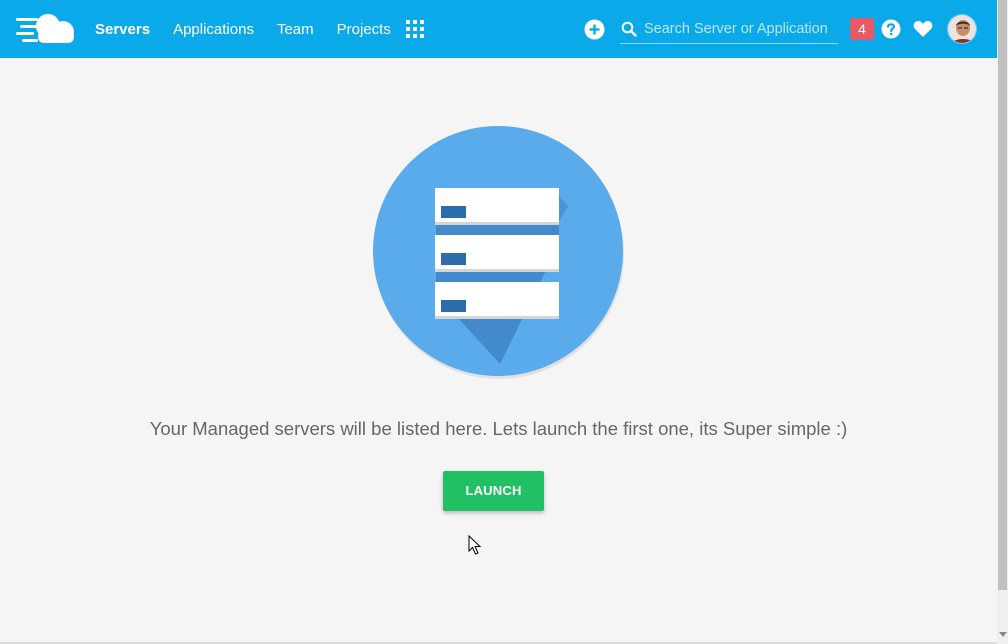  I want to click on question-circle-icon, so click(891, 29).